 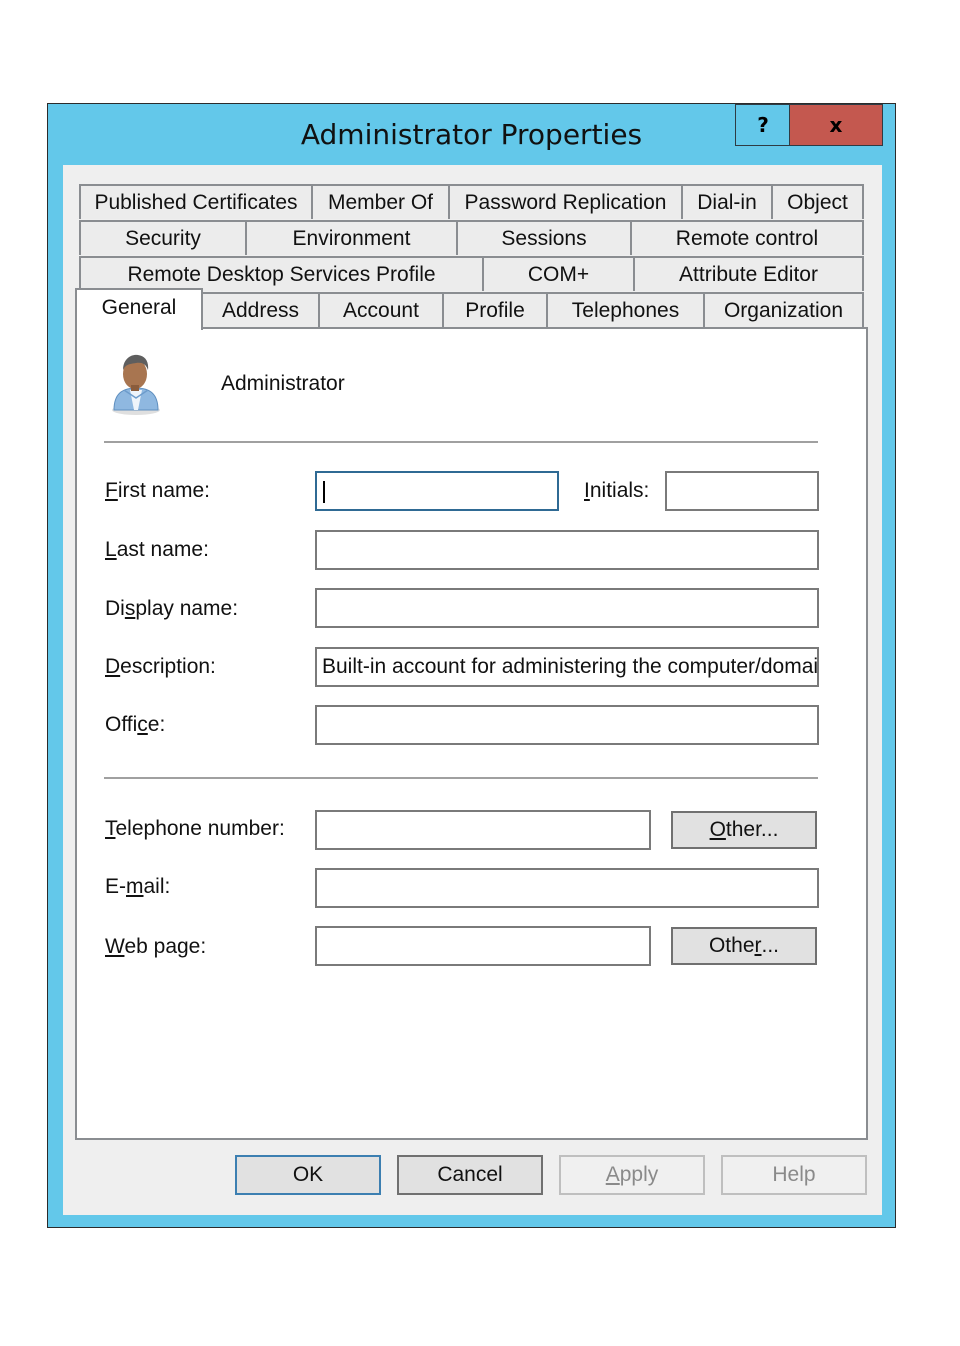 I want to click on tab-general: General, so click(x=139, y=309).